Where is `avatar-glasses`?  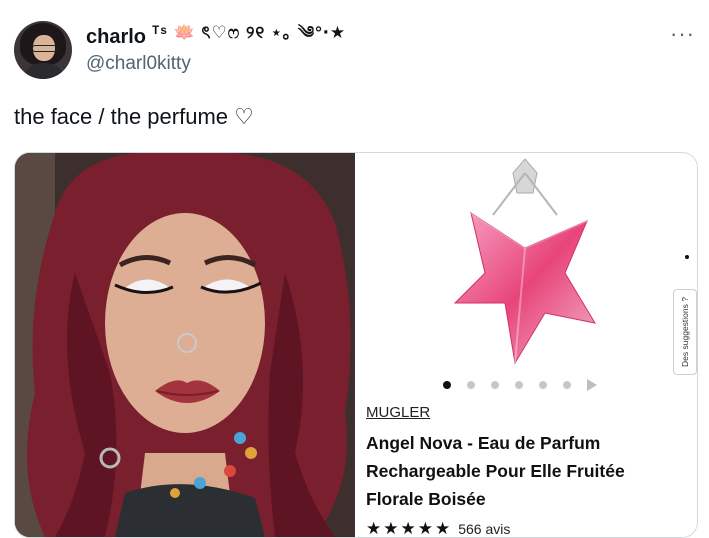
avatar-glasses is located at coordinates (45, 48).